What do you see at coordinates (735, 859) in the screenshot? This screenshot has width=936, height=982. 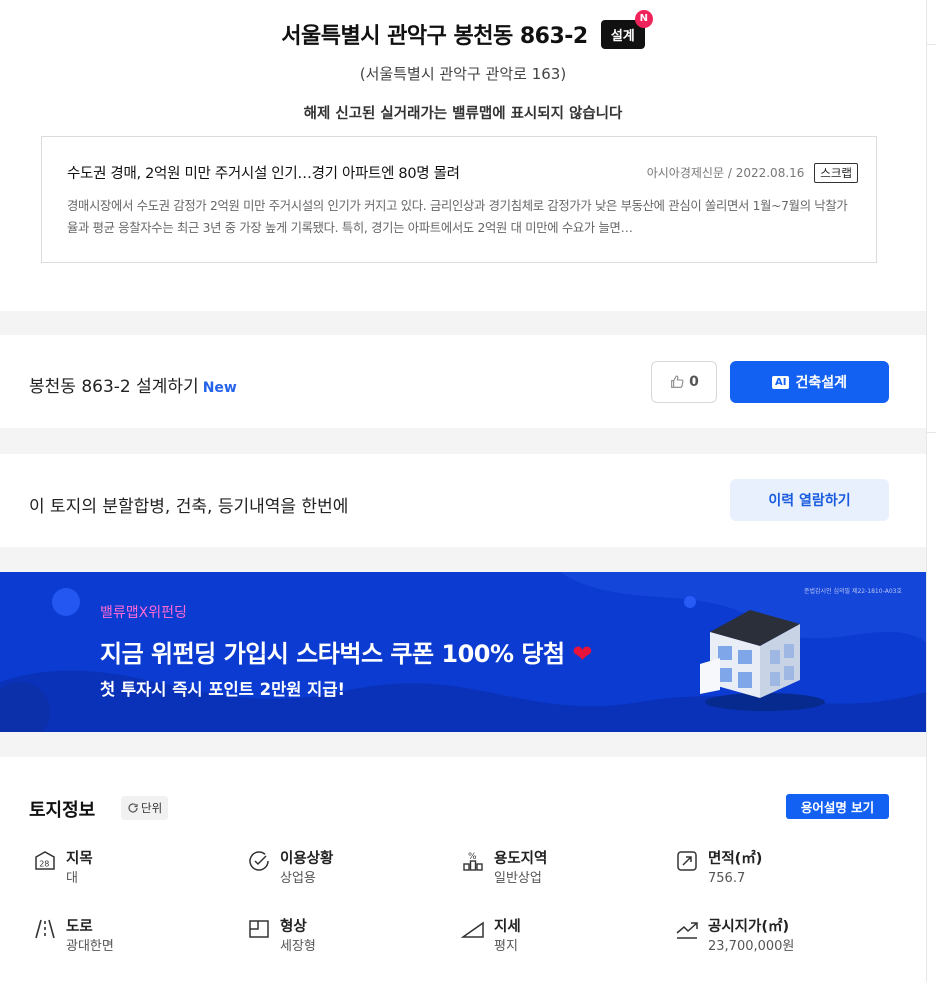 I see `info-label: 면적(㎡)` at bounding box center [735, 859].